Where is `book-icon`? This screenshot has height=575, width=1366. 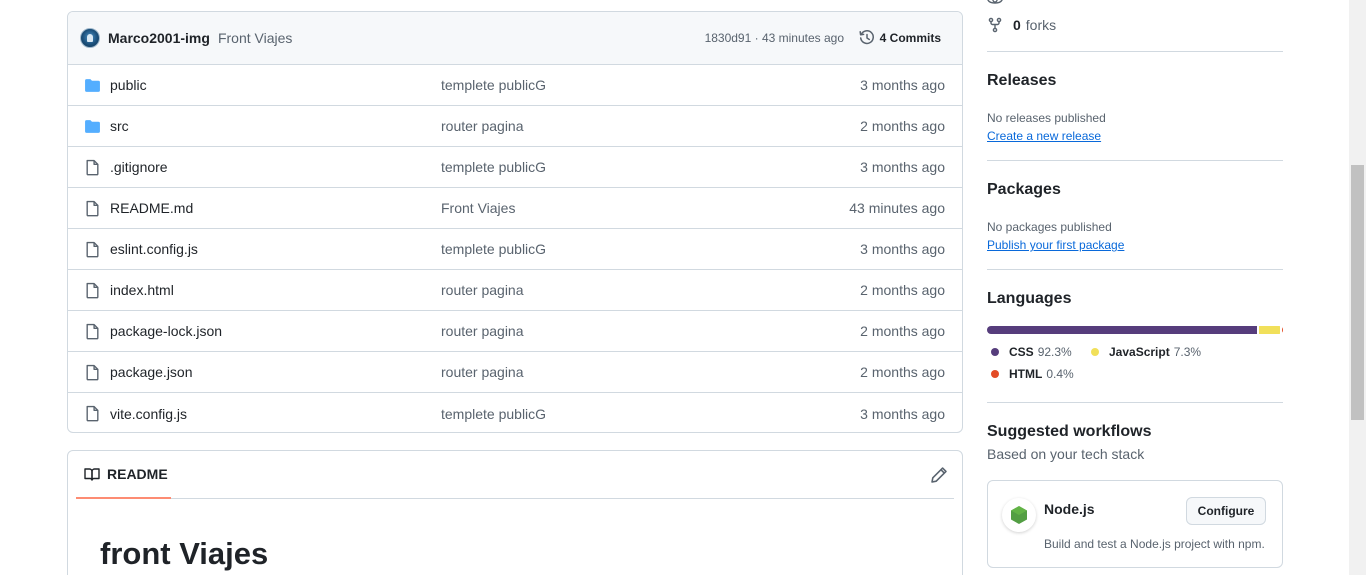
book-icon is located at coordinates (92, 474).